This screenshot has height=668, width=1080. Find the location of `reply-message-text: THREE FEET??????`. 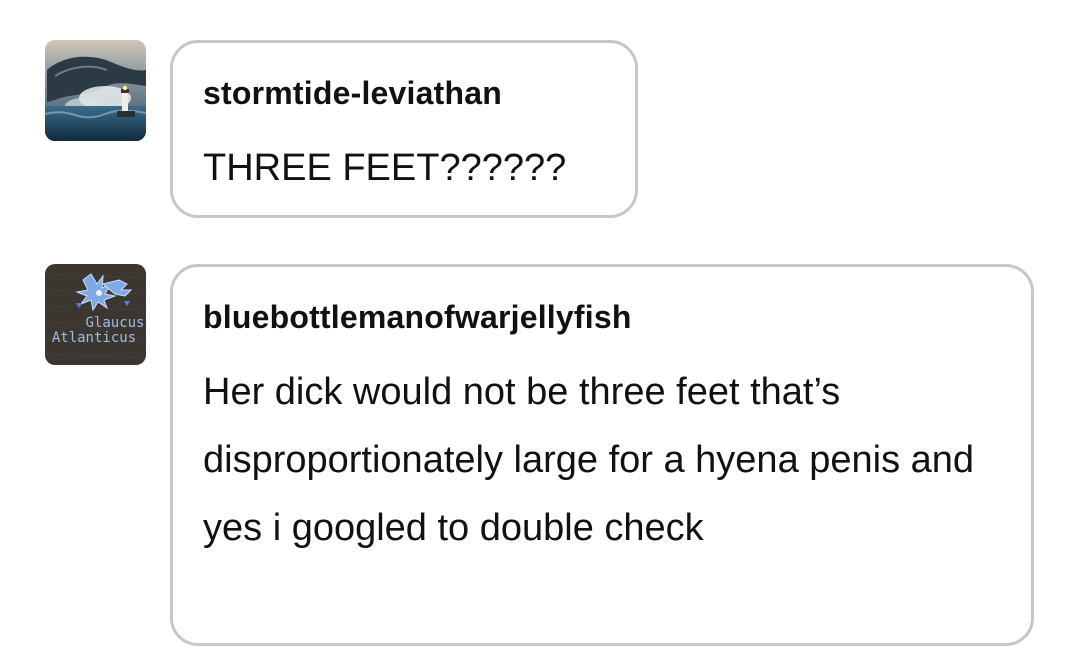

reply-message-text: THREE FEET?????? is located at coordinates (385, 168).